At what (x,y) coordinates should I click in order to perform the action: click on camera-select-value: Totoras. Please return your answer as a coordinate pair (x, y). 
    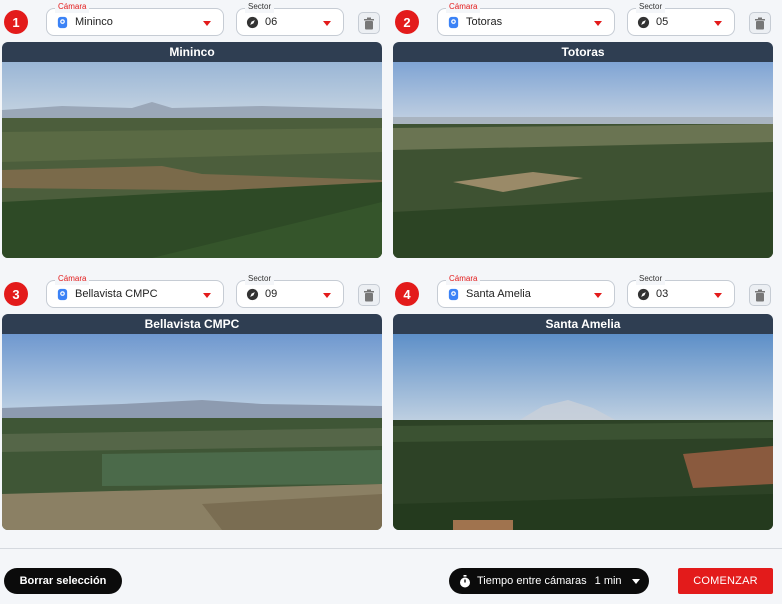
    Looking at the image, I should click on (484, 22).